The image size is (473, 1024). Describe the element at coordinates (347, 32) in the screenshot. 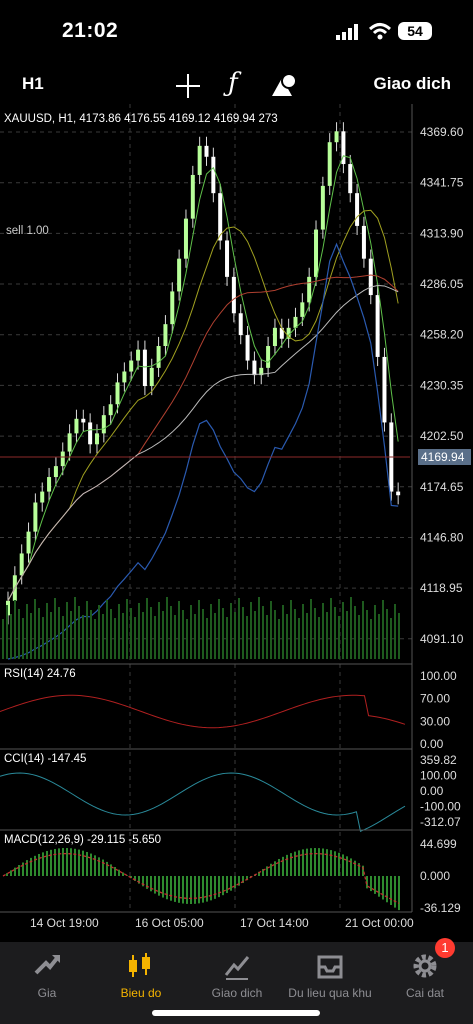

I see `cellular-signal-icon` at that location.